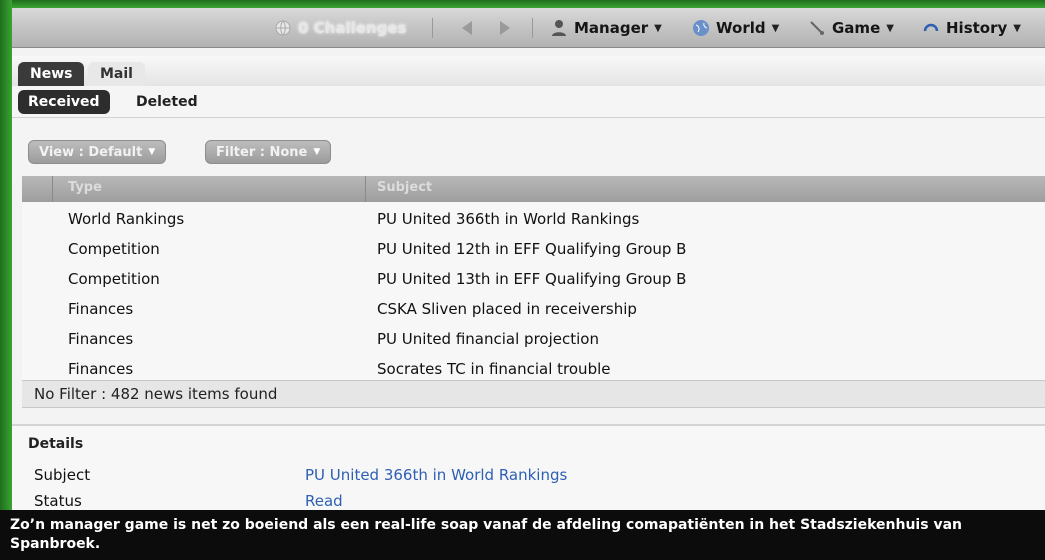  Describe the element at coordinates (931, 28) in the screenshot. I see `history-icon` at that location.